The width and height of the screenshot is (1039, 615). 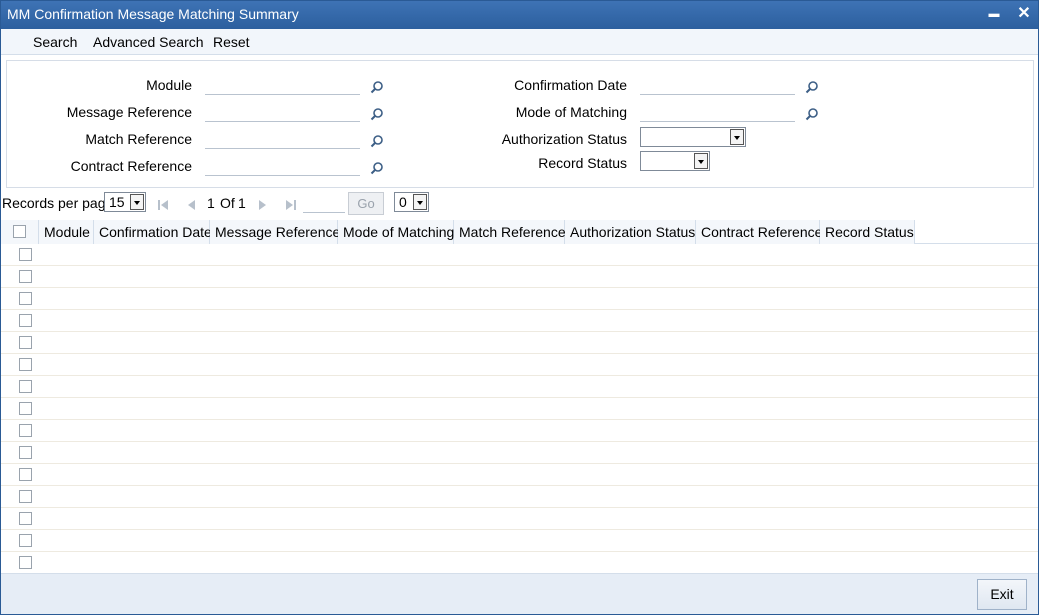 What do you see at coordinates (377, 87) in the screenshot?
I see `module-lookup-icon` at bounding box center [377, 87].